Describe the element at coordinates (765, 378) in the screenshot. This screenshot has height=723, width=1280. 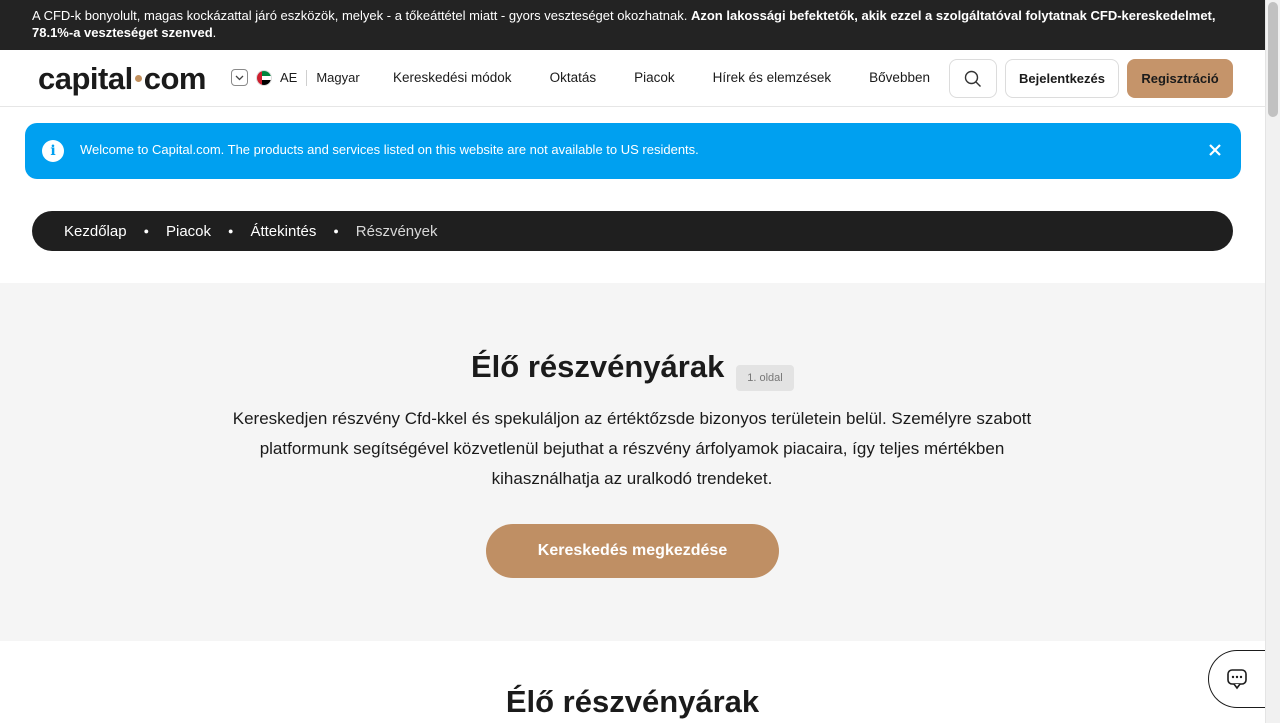
I see `page-number-badge: 1. oldal` at that location.